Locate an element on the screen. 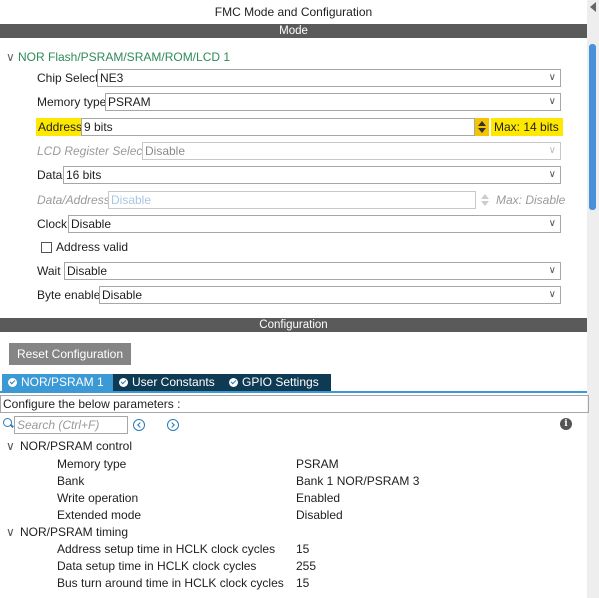 The width and height of the screenshot is (599, 598). data-address-value: Disable is located at coordinates (131, 200).